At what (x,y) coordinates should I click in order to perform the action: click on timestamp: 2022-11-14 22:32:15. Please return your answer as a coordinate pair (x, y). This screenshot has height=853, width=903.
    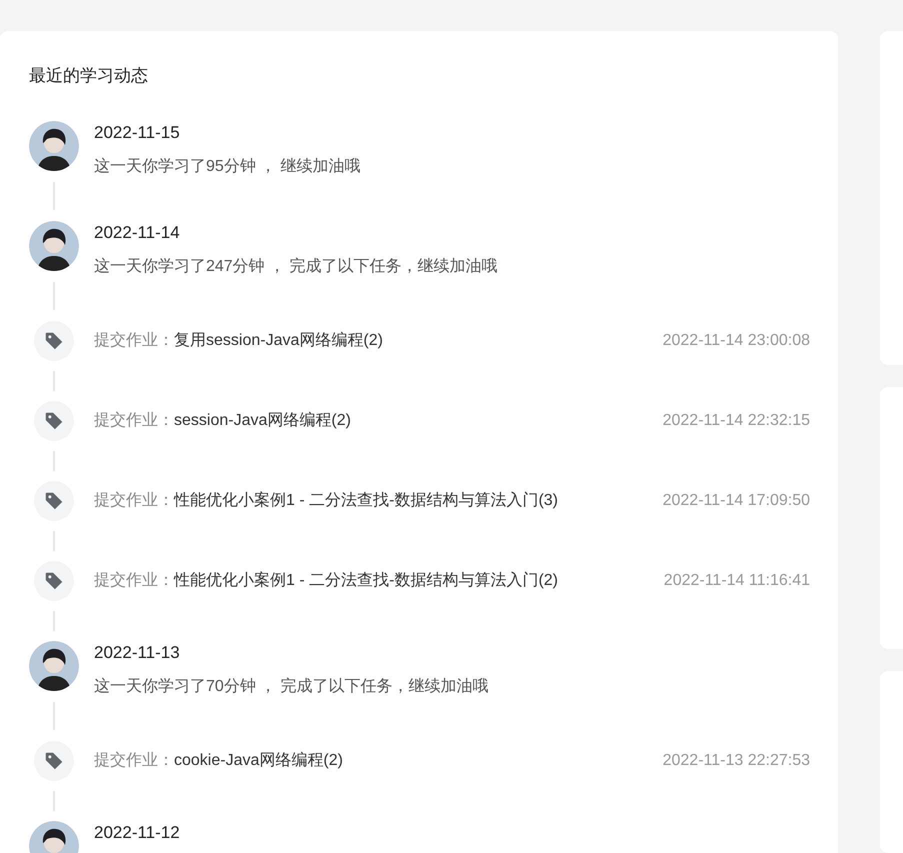
    Looking at the image, I should click on (736, 421).